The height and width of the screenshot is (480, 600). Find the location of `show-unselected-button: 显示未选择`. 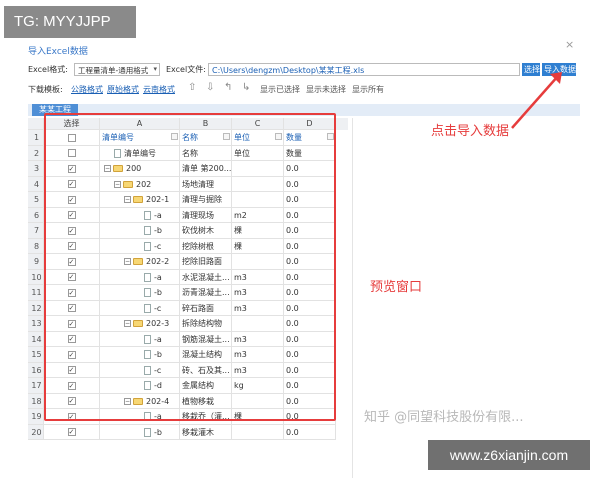

show-unselected-button: 显示未选择 is located at coordinates (326, 89).